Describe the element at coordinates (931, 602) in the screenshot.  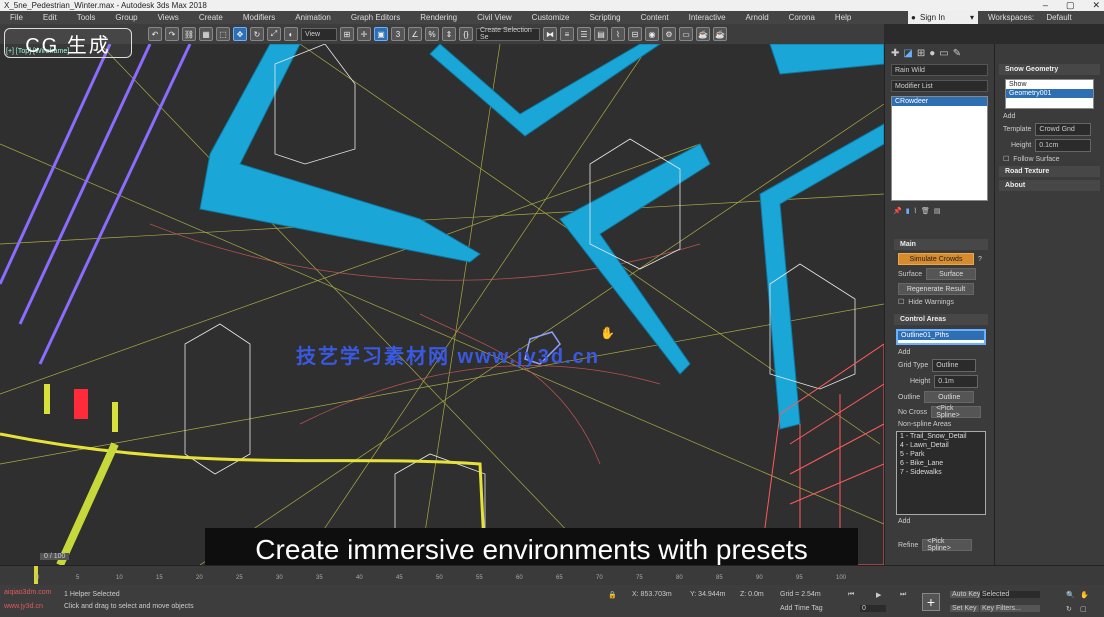
I see `add-keyframe-icon: +` at that location.